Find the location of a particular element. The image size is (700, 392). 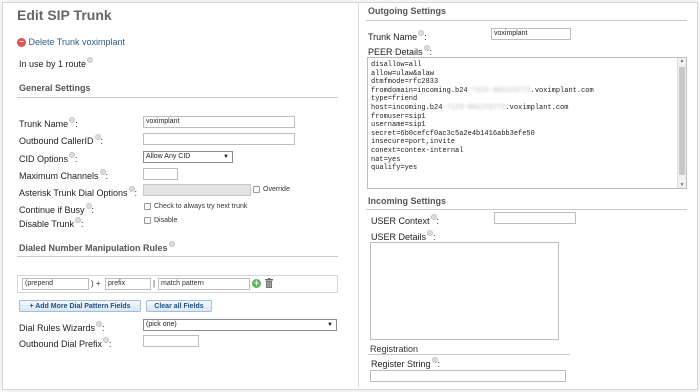

peer-line: secret=6b0cefcf0ac3c5a2e4b1416abb3efe50 is located at coordinates (453, 133).